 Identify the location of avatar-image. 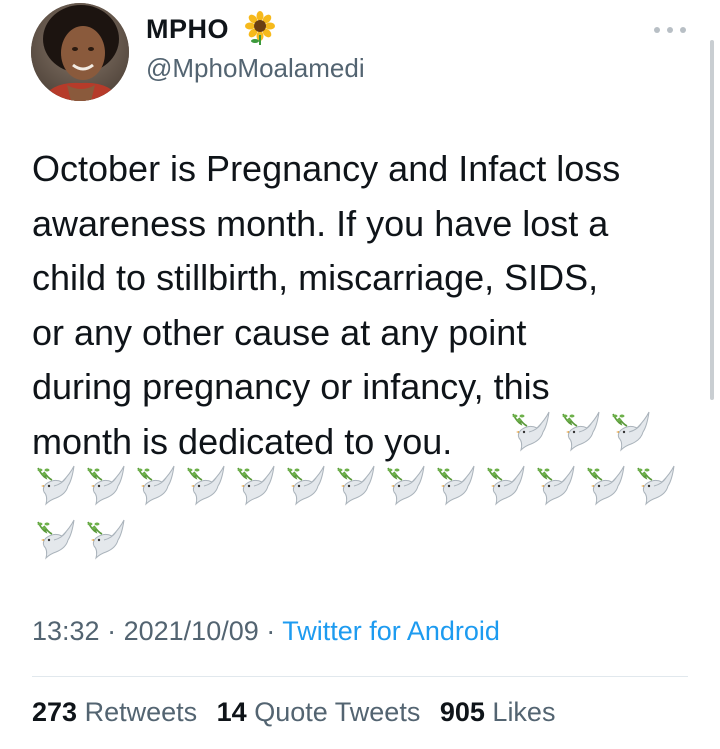
(80, 52).